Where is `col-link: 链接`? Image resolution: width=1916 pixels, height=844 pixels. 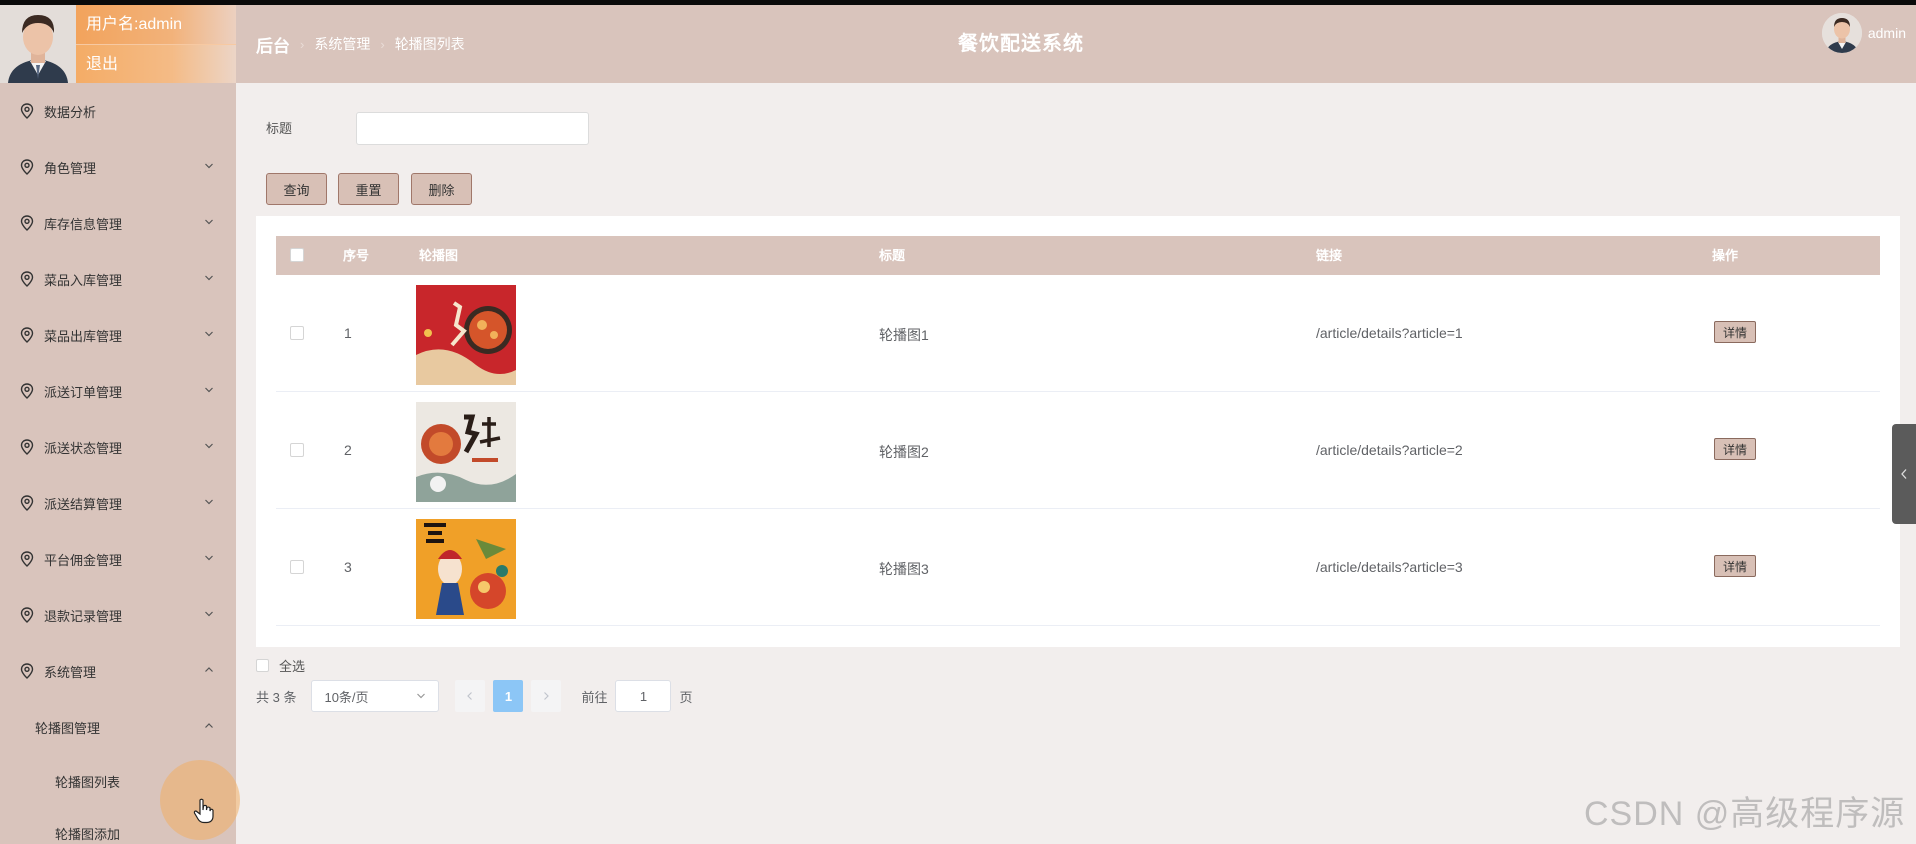 col-link: 链接 is located at coordinates (1329, 255).